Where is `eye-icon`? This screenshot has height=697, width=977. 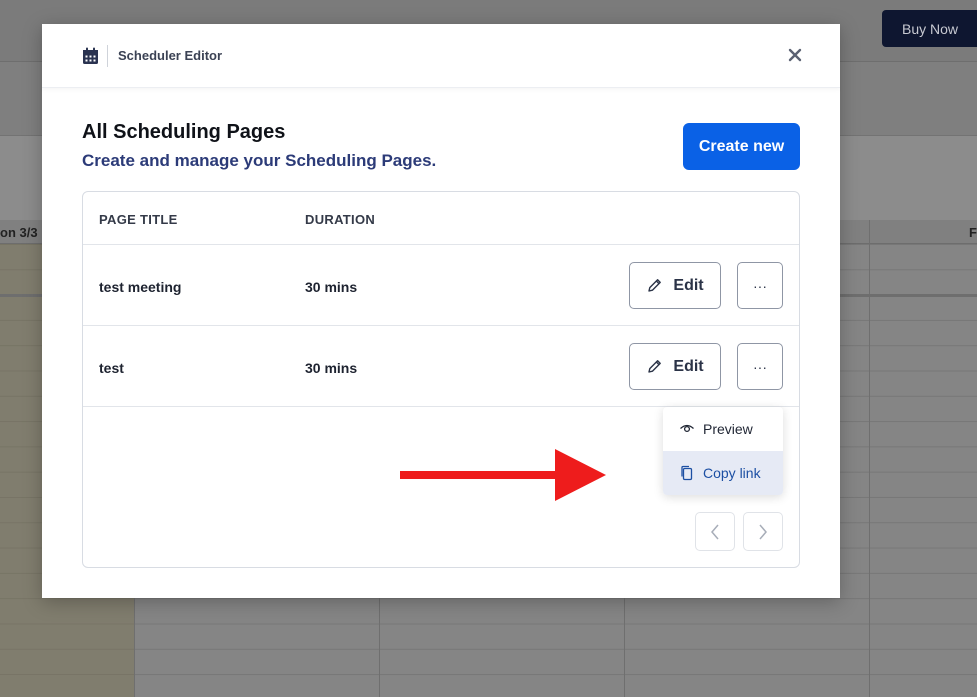
eye-icon is located at coordinates (687, 428).